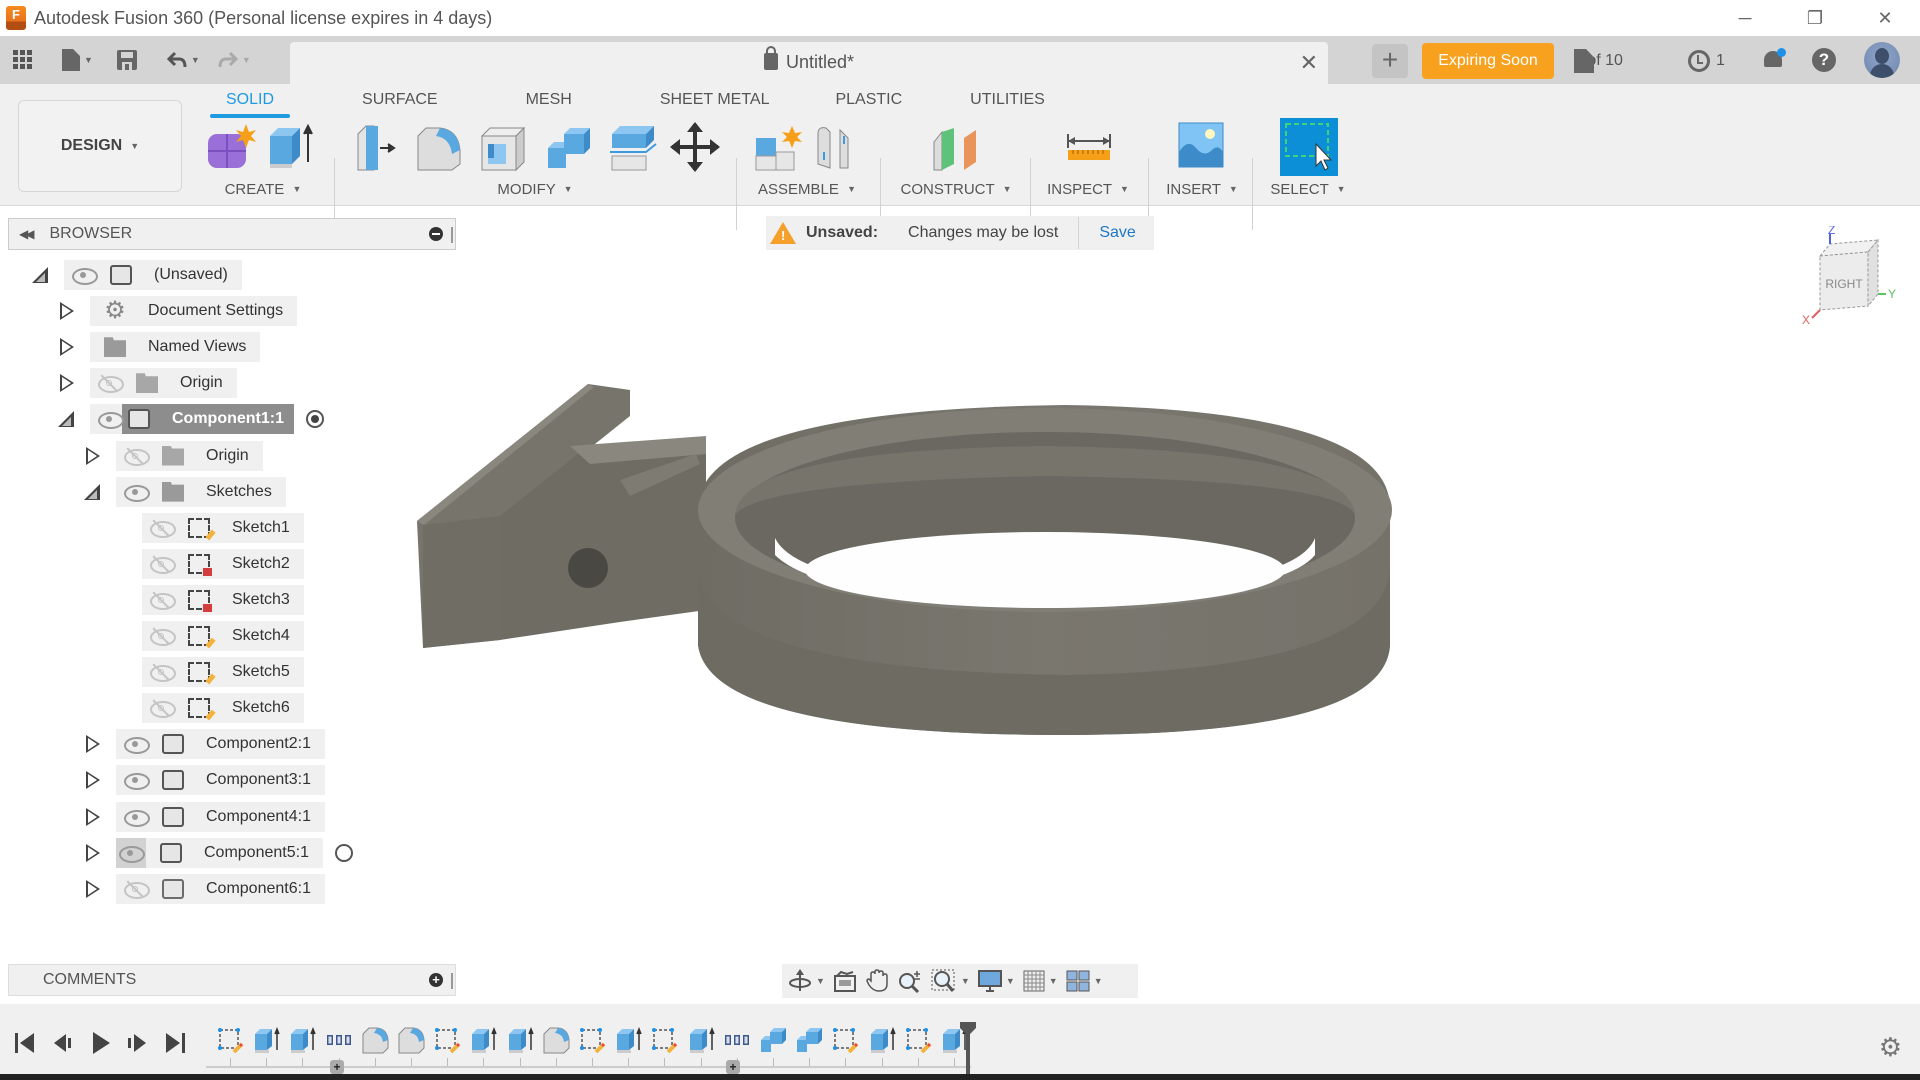  Describe the element at coordinates (23, 60) in the screenshot. I see `apps-grid-button` at that location.